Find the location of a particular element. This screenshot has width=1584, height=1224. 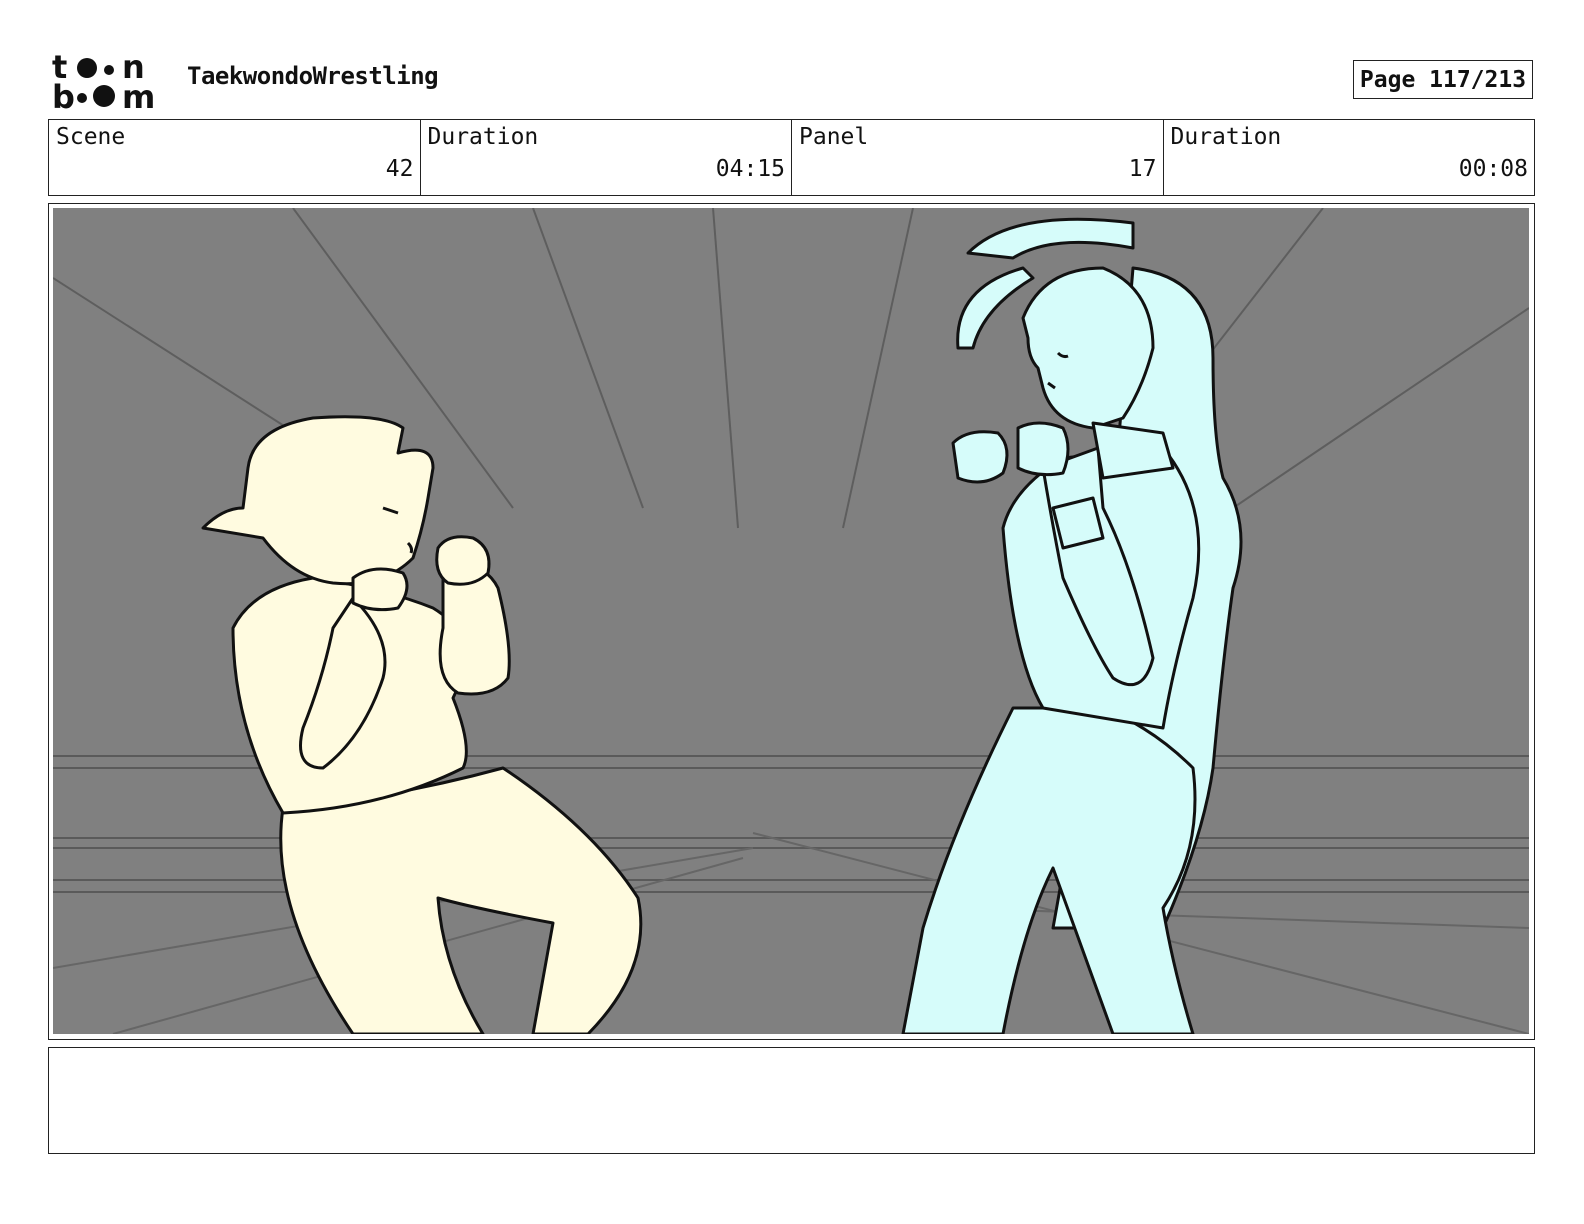

scene-duration-label: Duration is located at coordinates (483, 137).